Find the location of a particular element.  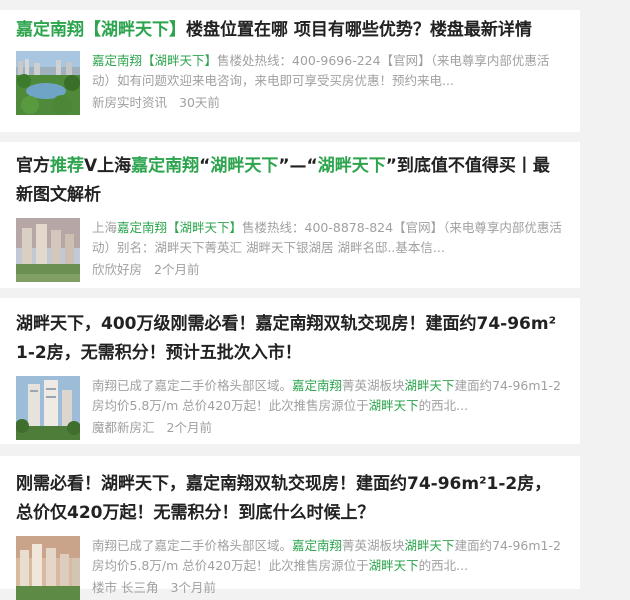

lake-park-photo is located at coordinates (48, 83).